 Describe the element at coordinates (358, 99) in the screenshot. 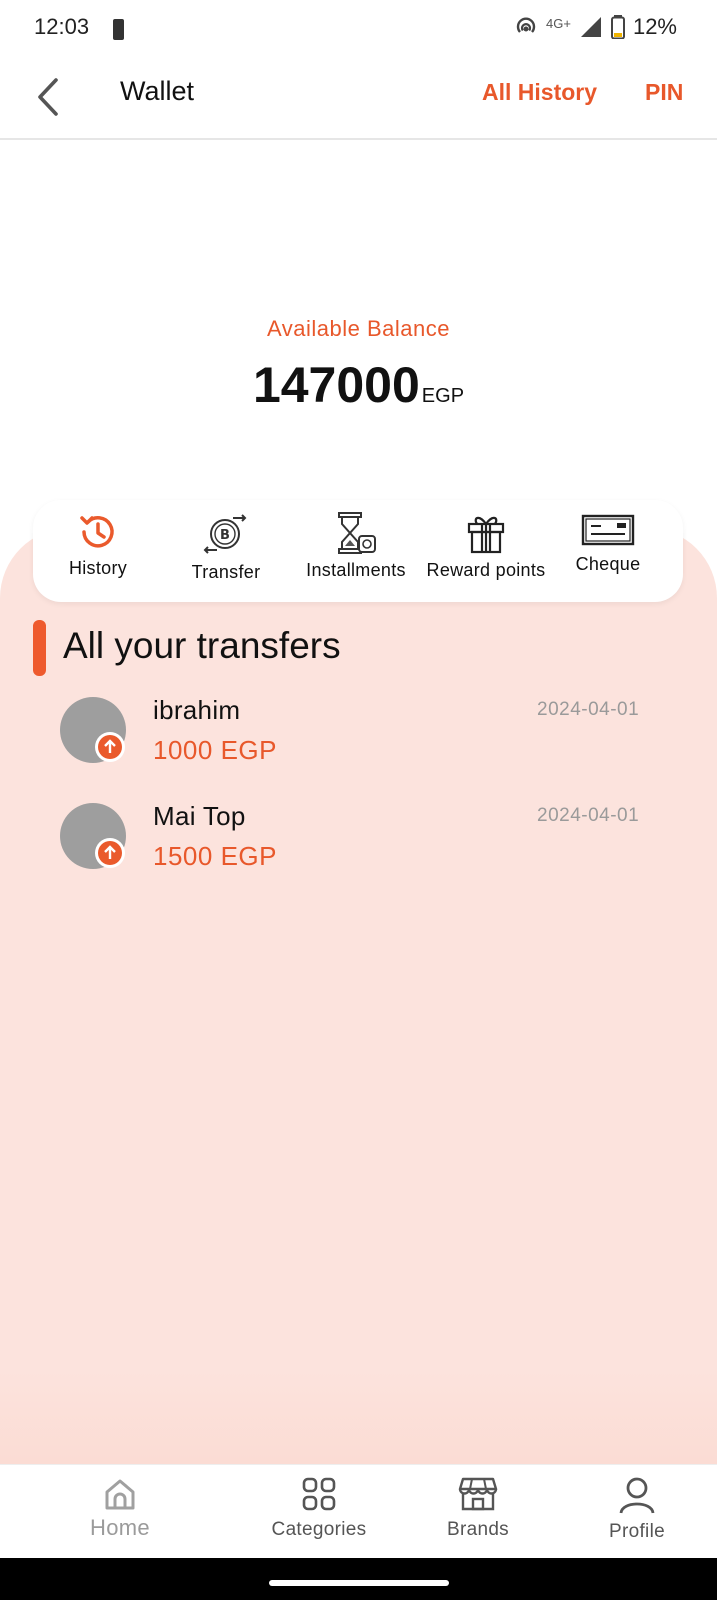

I see `app-bar: Wallet All History PIN` at that location.